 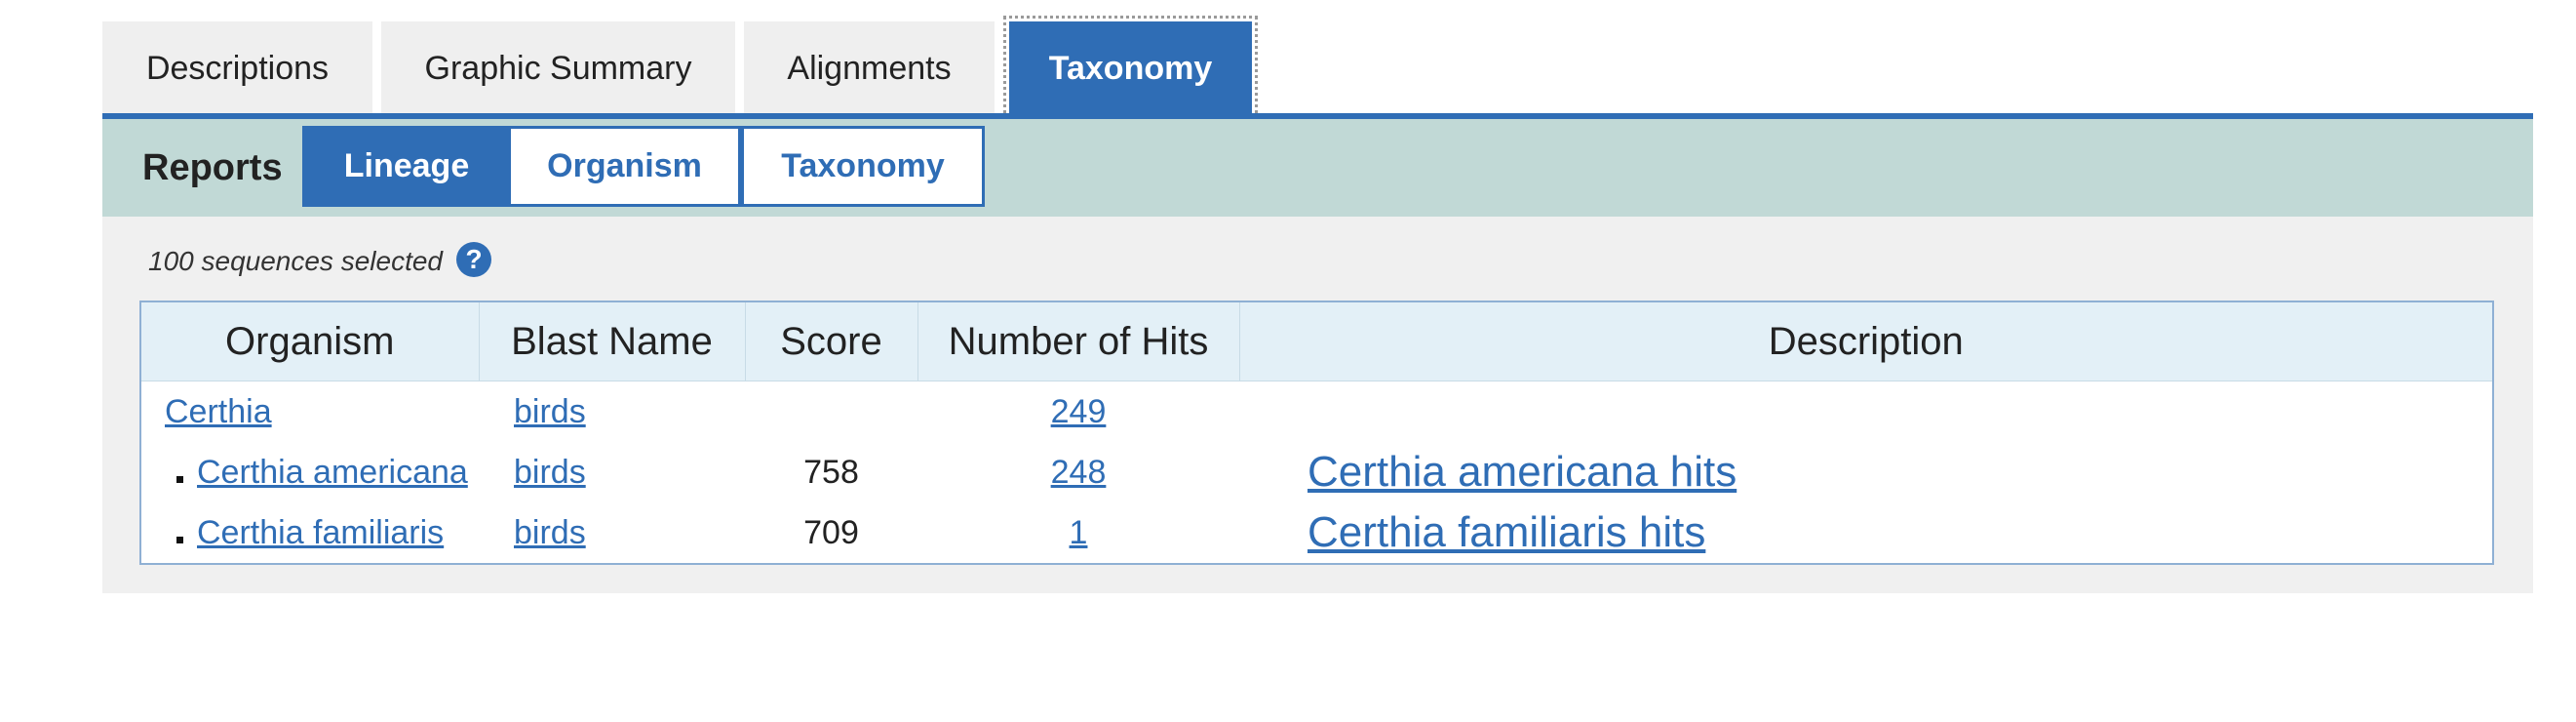 I want to click on reports-label: Reports, so click(x=212, y=167).